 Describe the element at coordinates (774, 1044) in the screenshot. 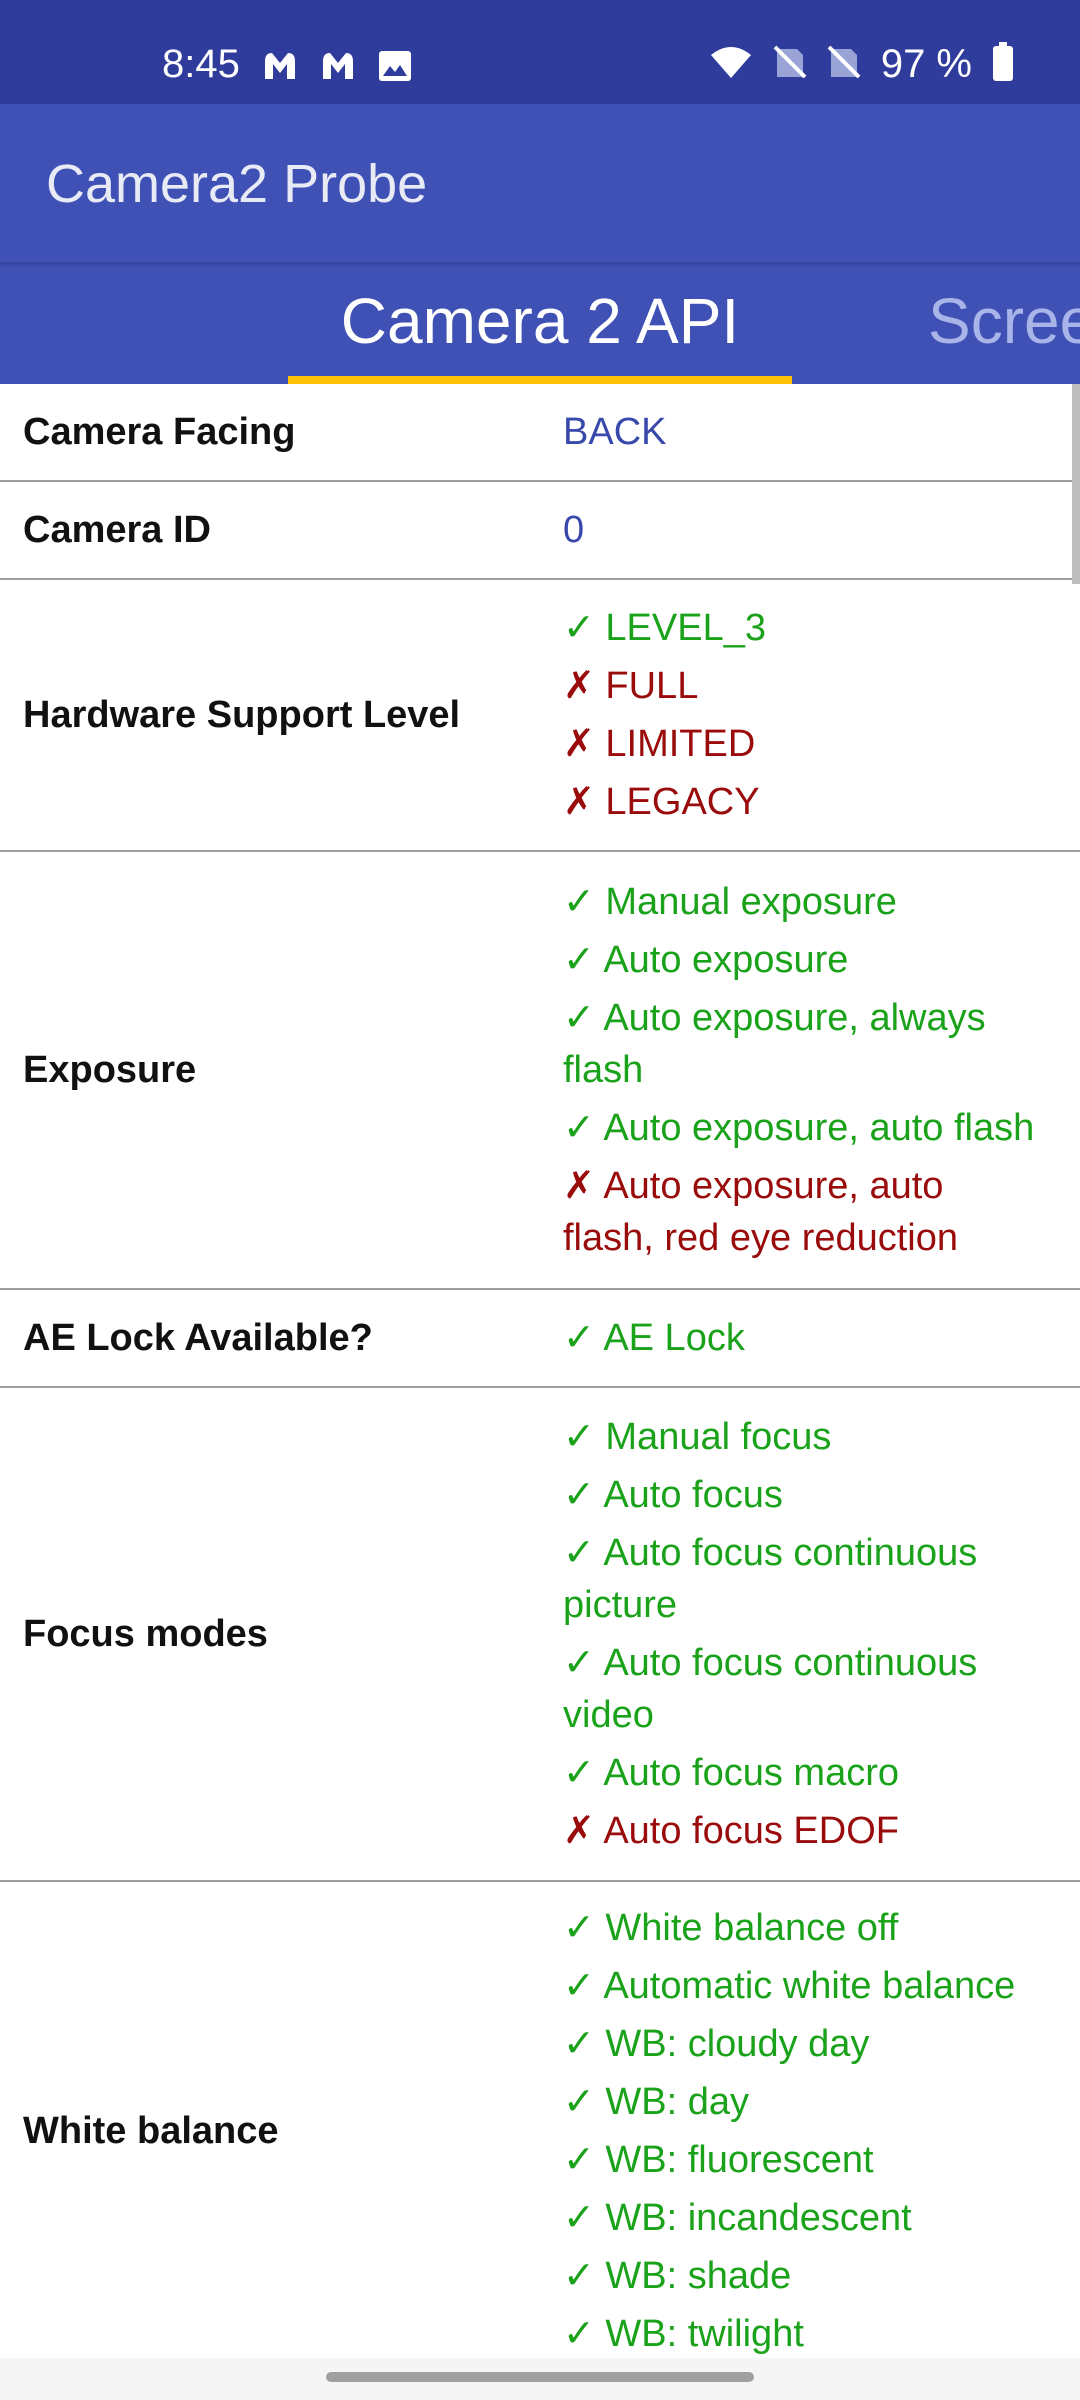

I see `item-text: Auto exposure, always flash` at that location.